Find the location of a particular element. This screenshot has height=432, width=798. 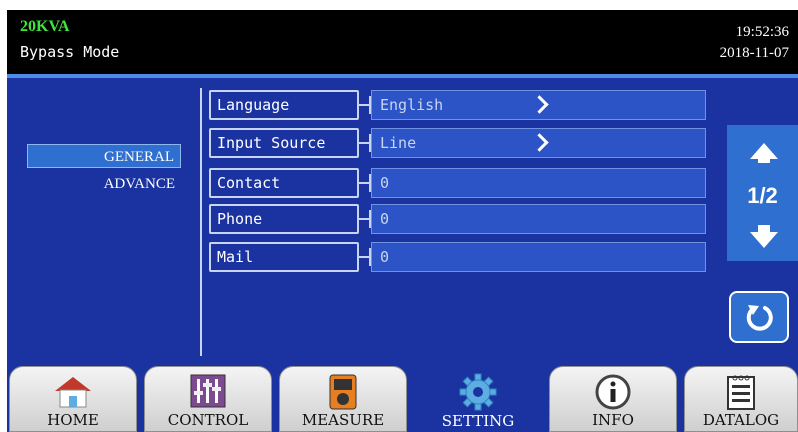

tab-label: DATALOG is located at coordinates (741, 420).